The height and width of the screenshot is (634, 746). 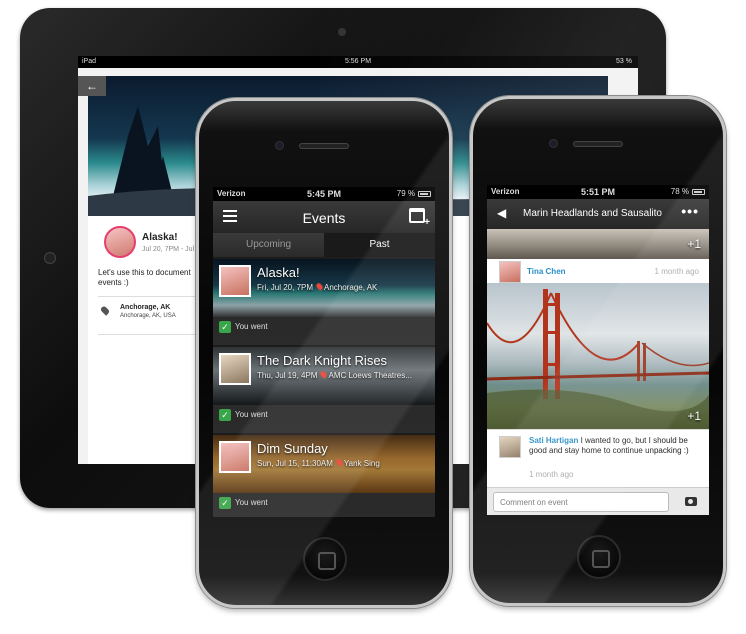 I want to click on event-title: Alaska!, so click(x=160, y=237).